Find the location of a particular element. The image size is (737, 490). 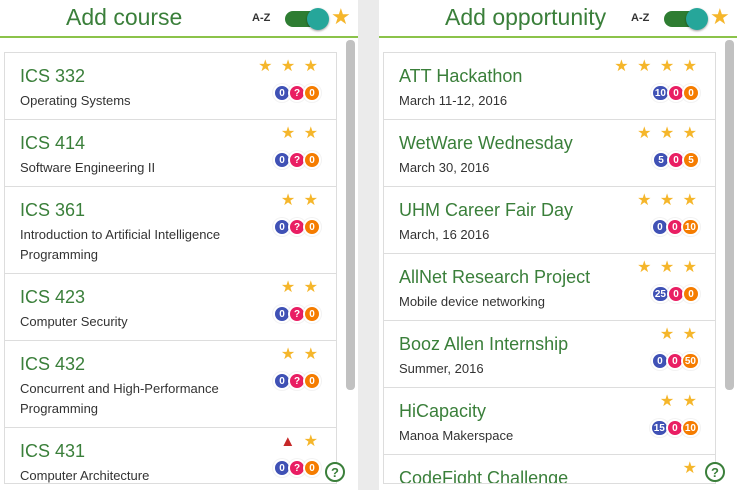

list-item: ICS 332 Operating Systems ★ ★ ★ 0? 0 is located at coordinates (170, 86).